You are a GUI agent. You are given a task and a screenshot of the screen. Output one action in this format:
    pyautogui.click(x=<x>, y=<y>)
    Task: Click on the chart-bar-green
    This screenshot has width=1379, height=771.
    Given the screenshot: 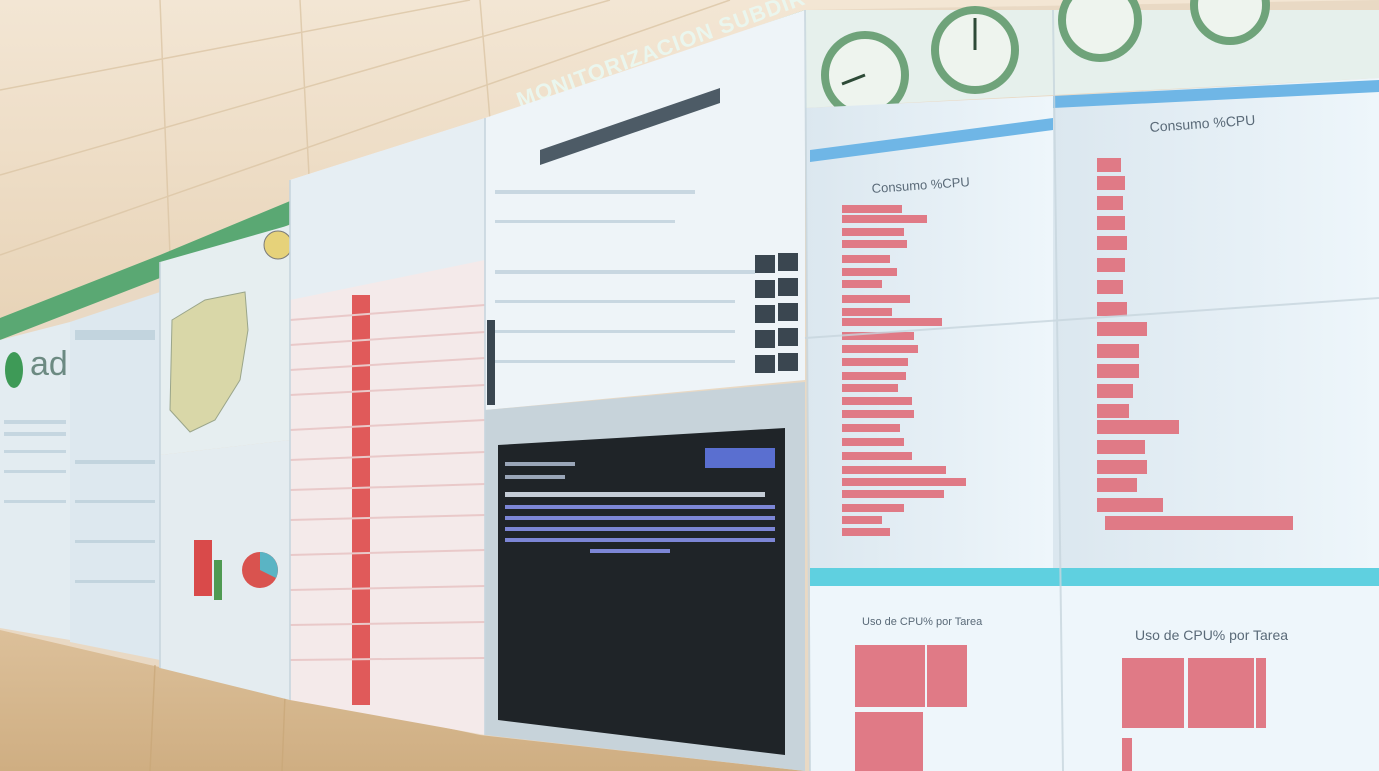 What is the action you would take?
    pyautogui.click(x=203, y=568)
    